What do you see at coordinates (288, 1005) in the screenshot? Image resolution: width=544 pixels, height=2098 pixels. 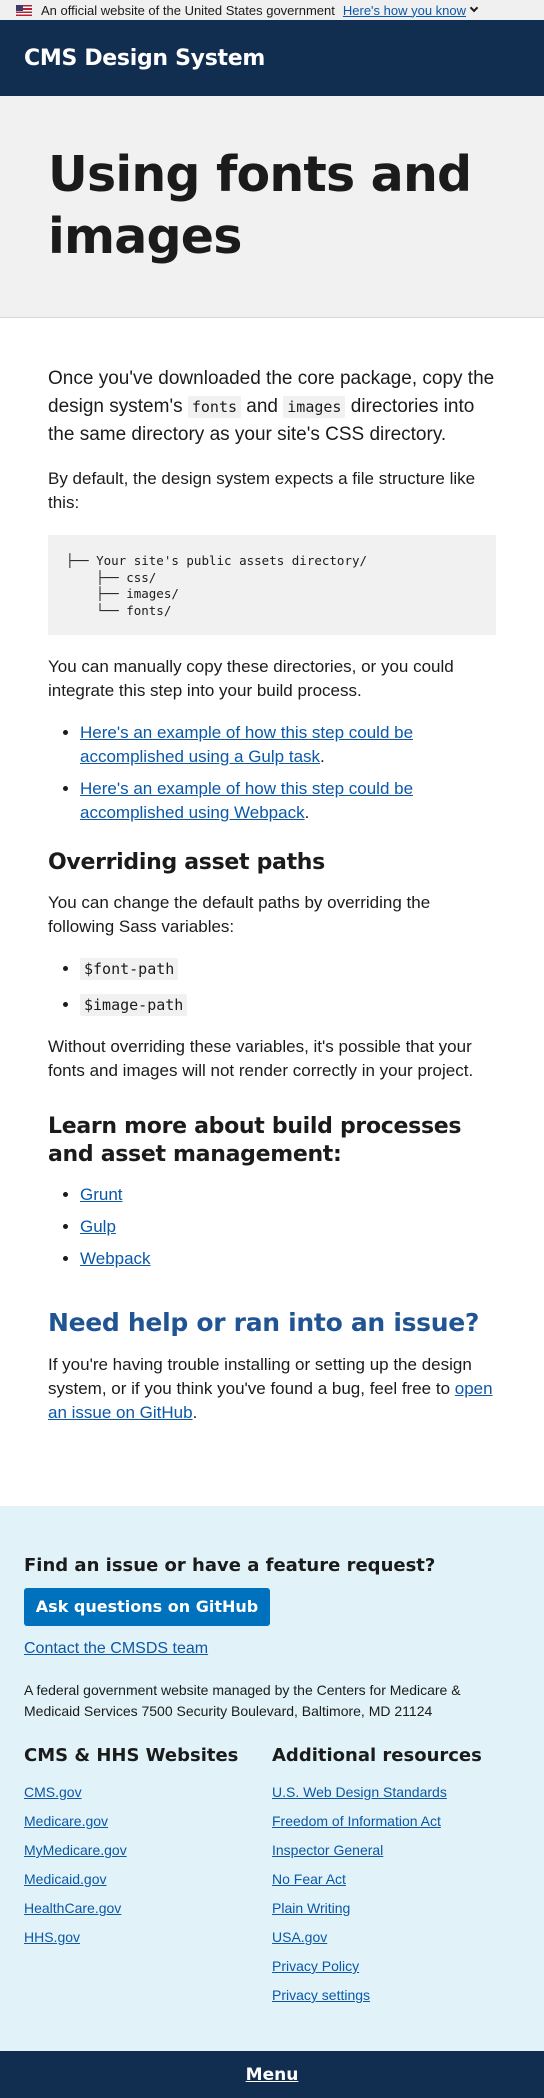 I see `list-item: $image-path` at bounding box center [288, 1005].